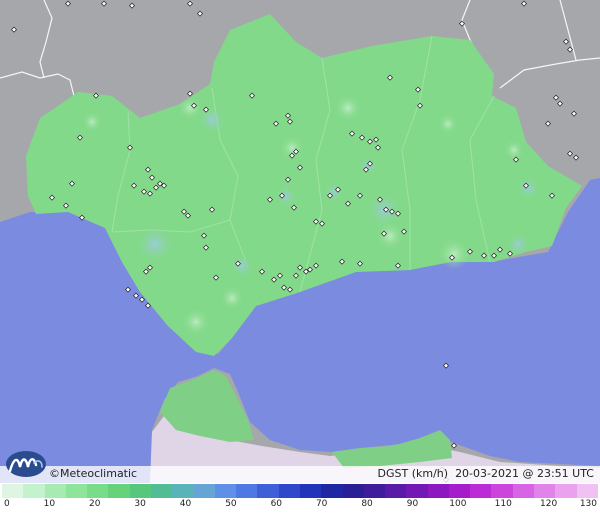 The height and width of the screenshot is (517, 600). I want to click on legend-tick-label: 130, so click(588, 504).